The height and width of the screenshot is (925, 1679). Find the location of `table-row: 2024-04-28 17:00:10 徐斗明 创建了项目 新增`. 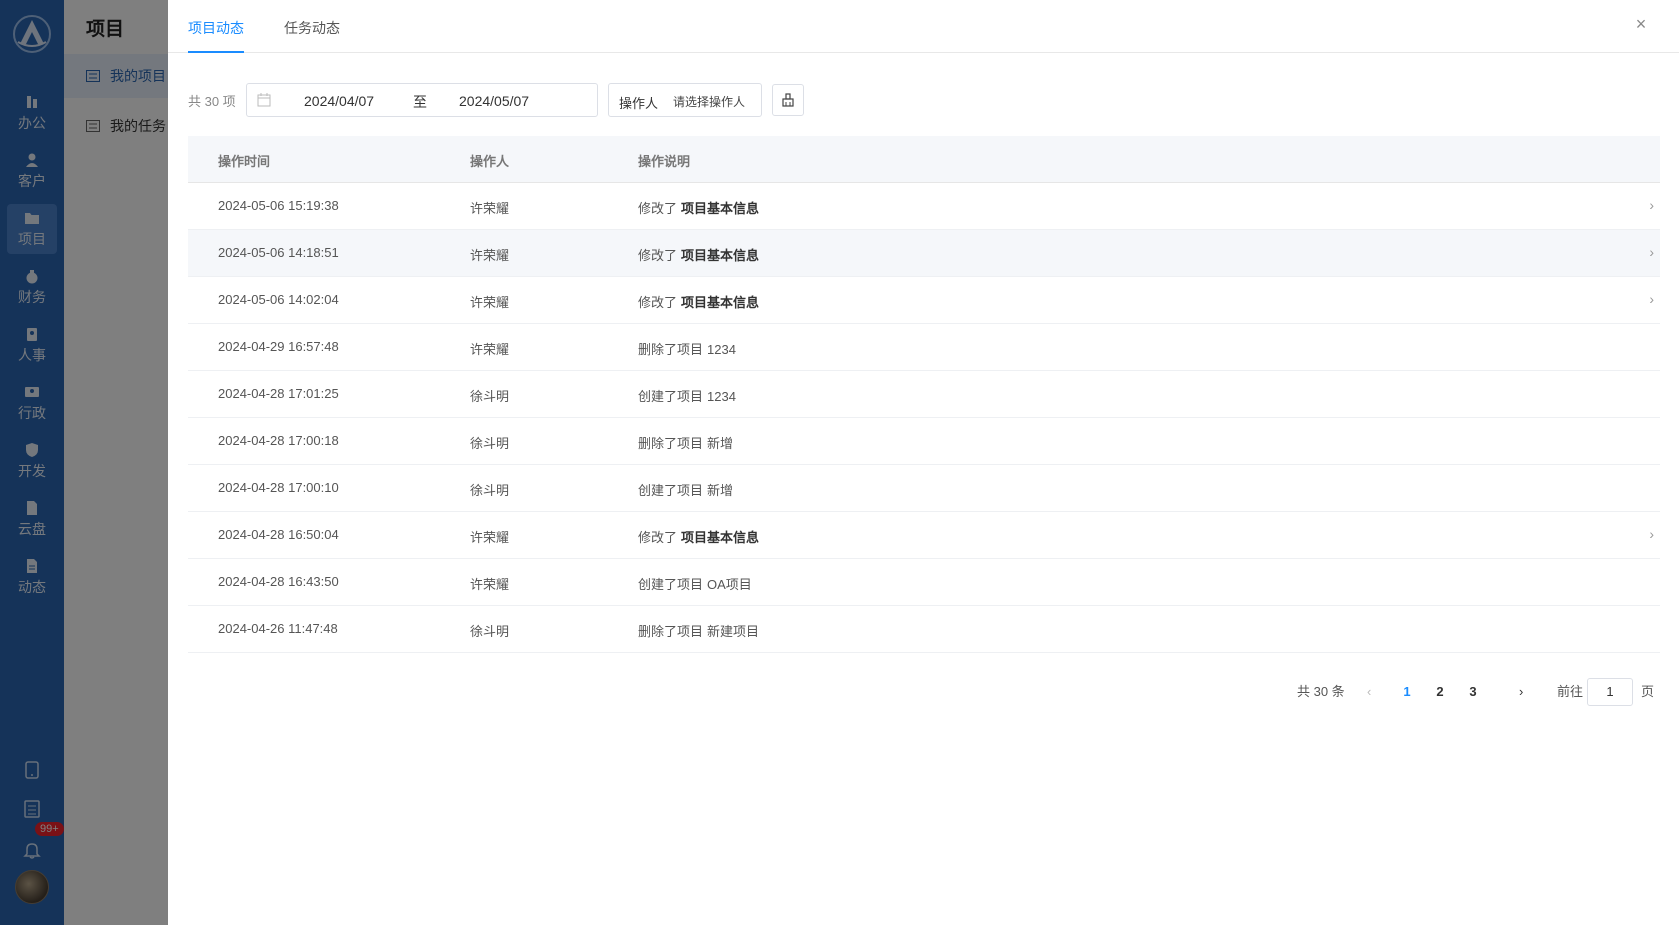

table-row: 2024-04-28 17:00:10 徐斗明 创建了项目 新增 is located at coordinates (924, 488).